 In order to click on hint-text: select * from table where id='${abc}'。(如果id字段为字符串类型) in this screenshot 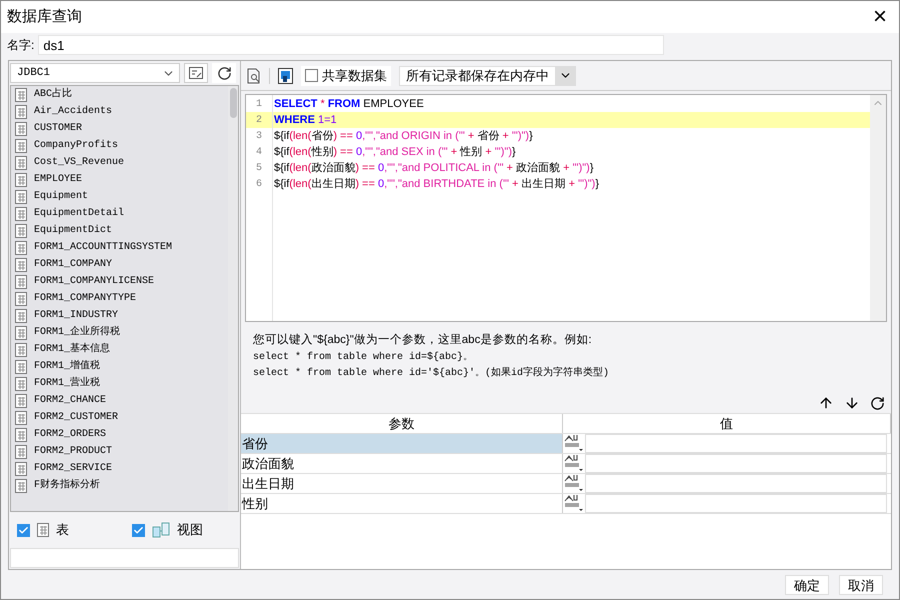, I will do `click(431, 374)`.